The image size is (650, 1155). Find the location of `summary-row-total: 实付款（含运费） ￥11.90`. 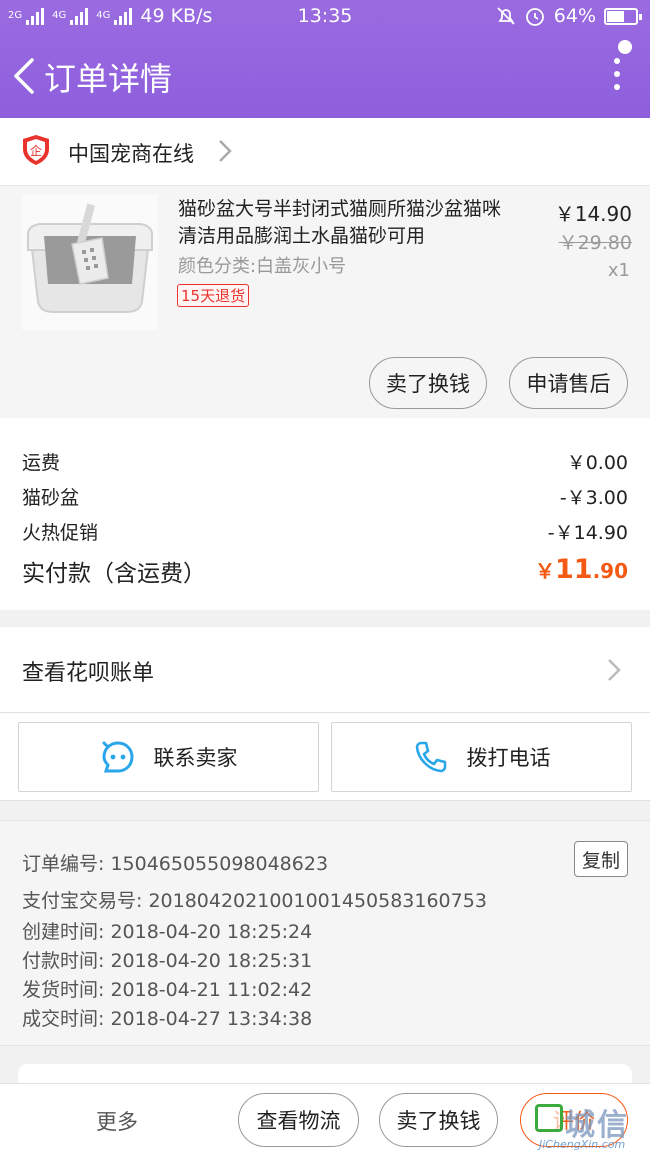

summary-row-total: 实付款（含运费） ￥11.90 is located at coordinates (325, 571).